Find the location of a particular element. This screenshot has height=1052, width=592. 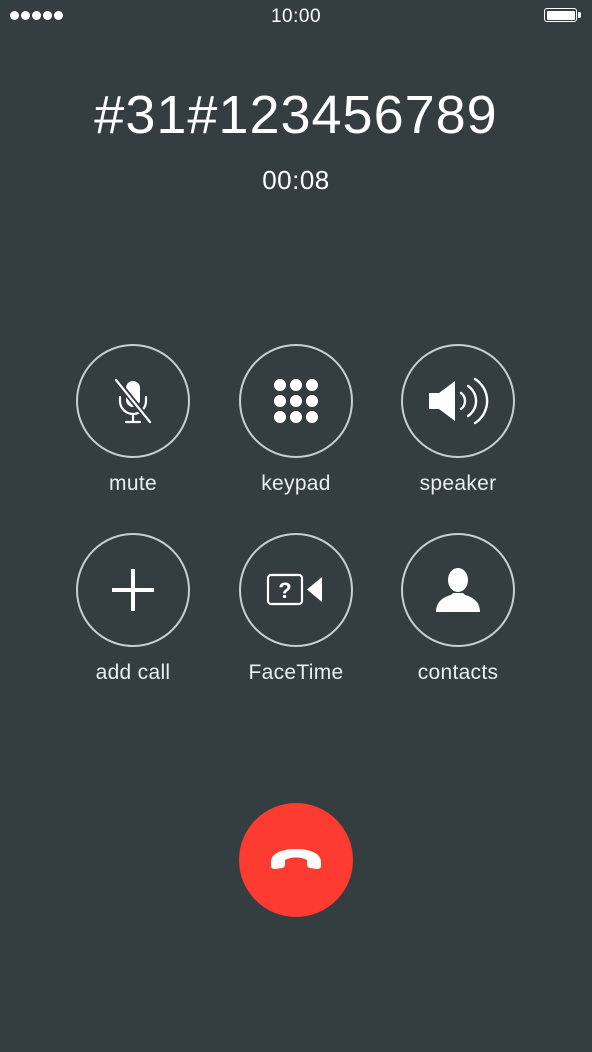

battery-body is located at coordinates (560, 15).